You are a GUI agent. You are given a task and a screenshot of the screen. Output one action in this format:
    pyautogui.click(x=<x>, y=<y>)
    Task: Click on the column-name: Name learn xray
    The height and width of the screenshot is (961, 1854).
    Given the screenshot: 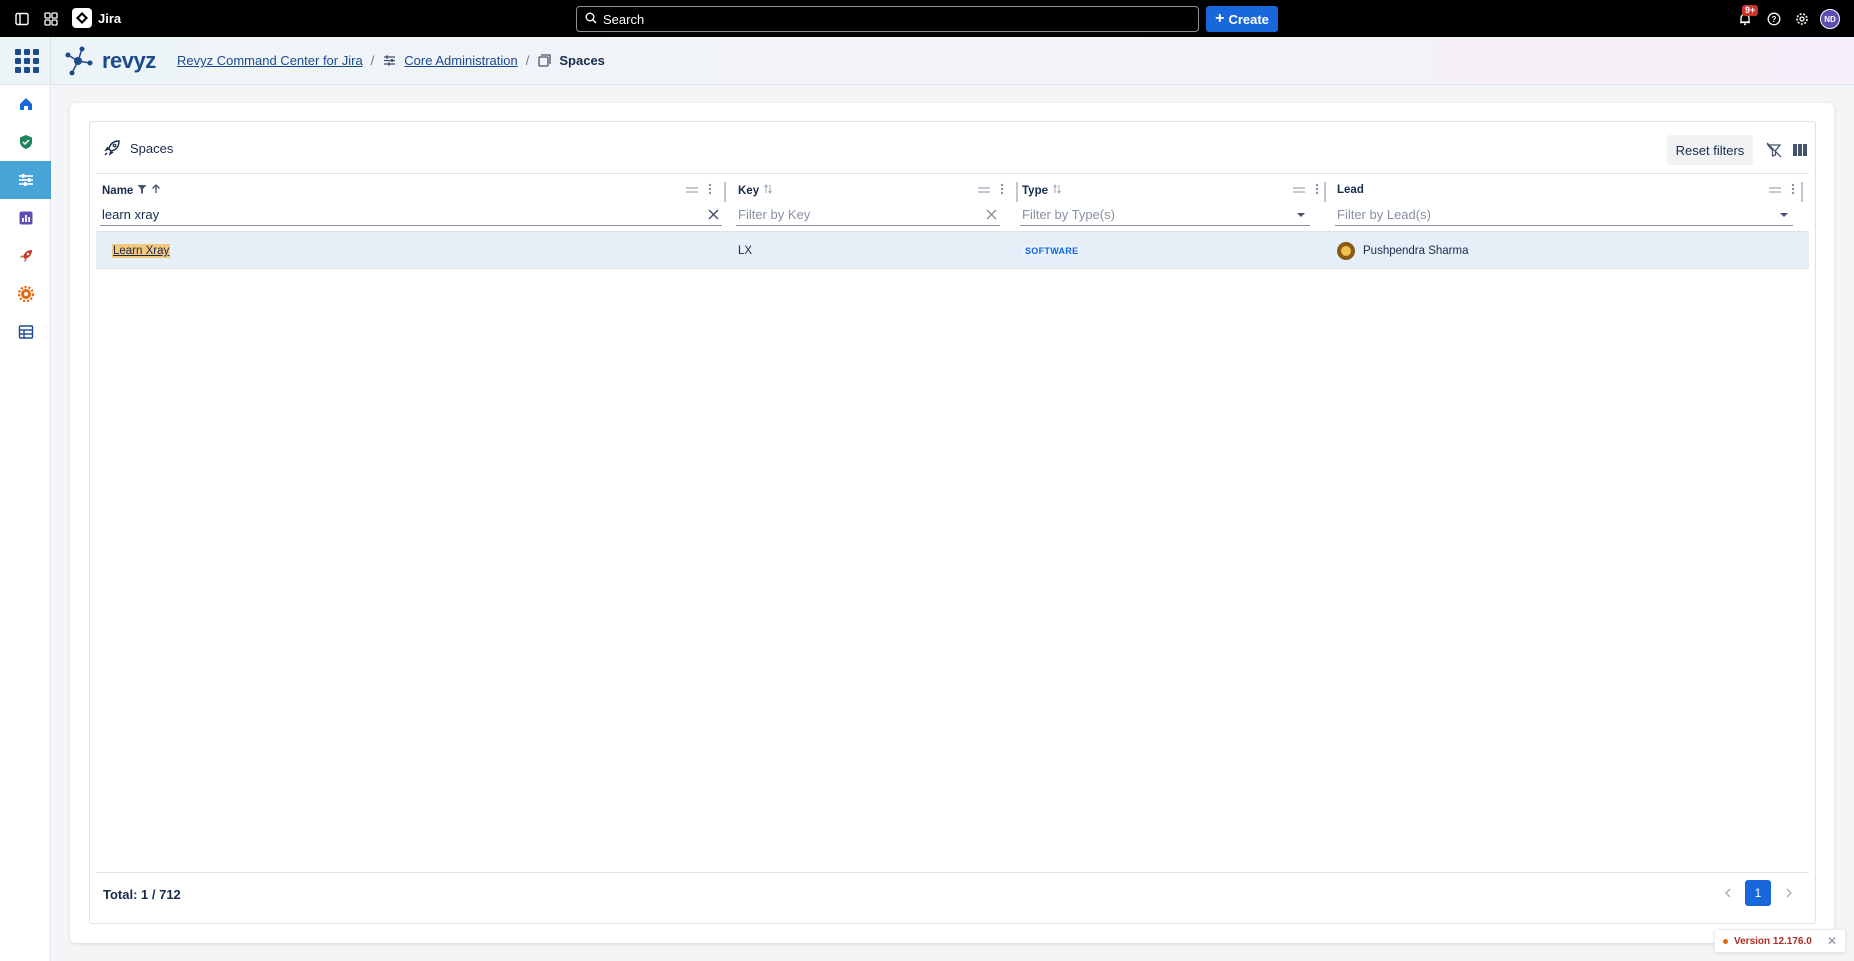 What is the action you would take?
    pyautogui.click(x=411, y=201)
    